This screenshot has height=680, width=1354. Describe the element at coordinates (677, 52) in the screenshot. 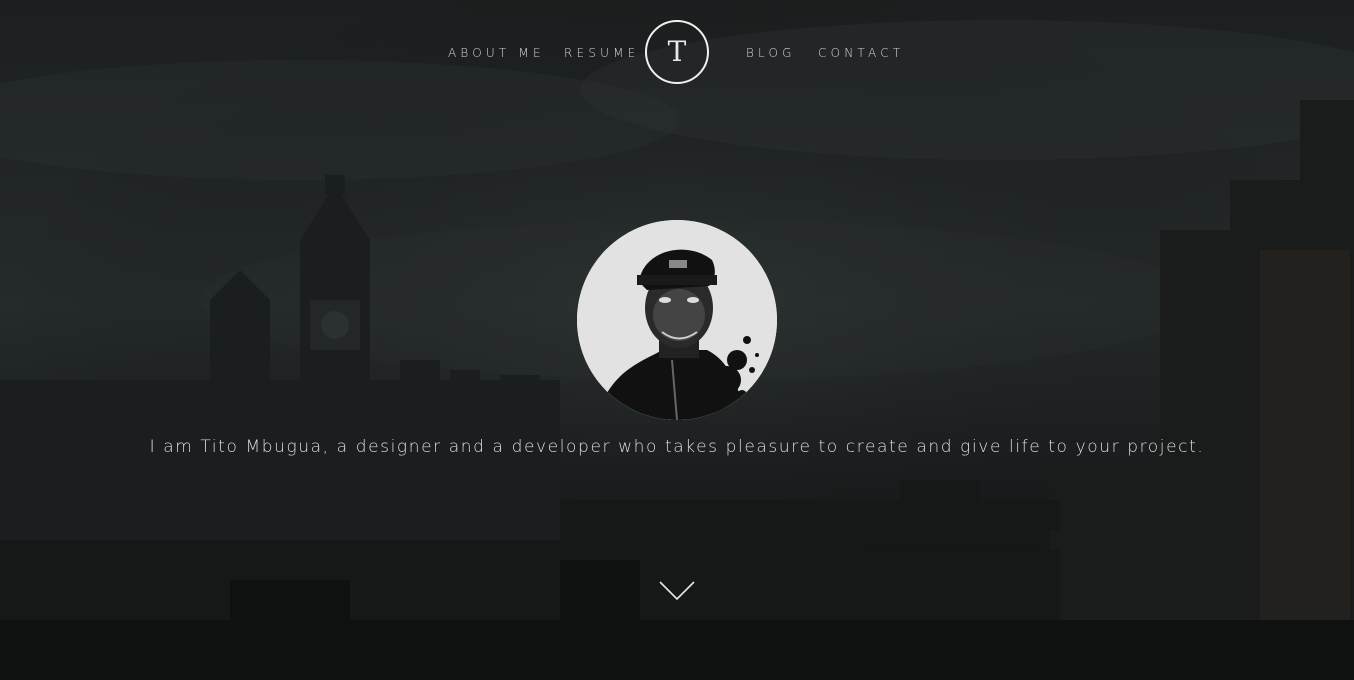

I see `site-logo: T` at that location.